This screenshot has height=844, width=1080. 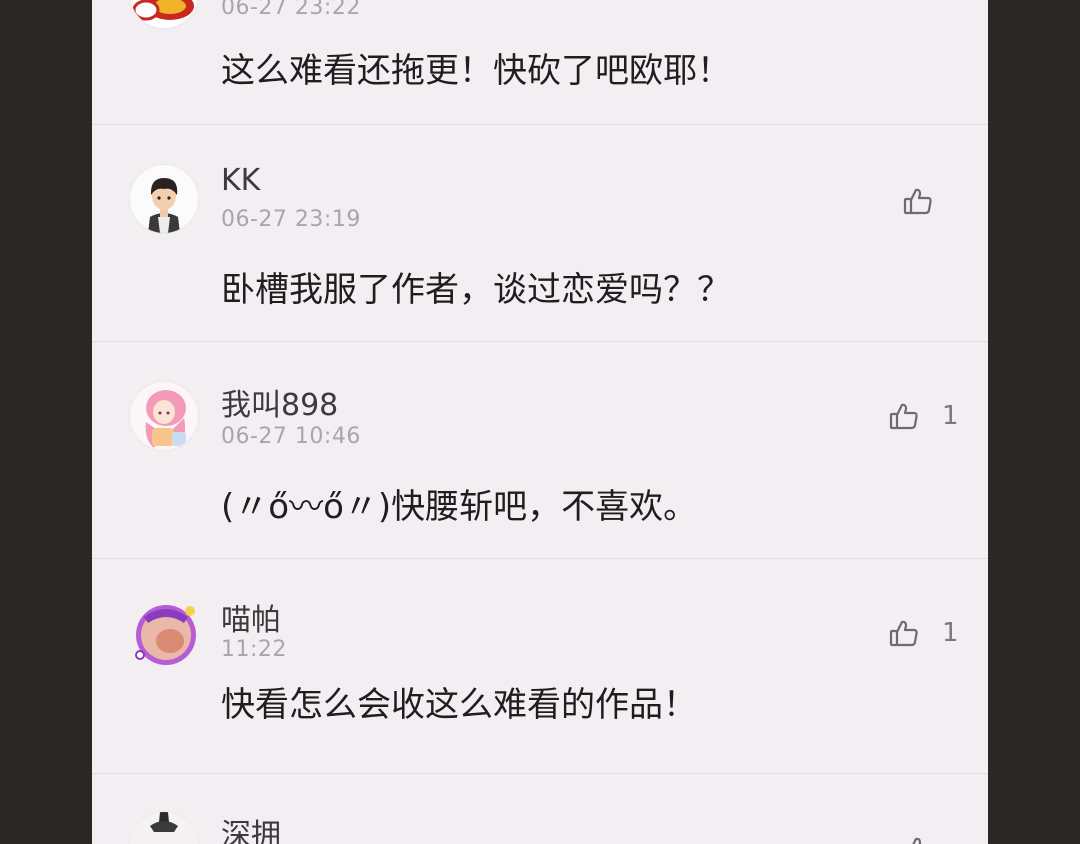 I want to click on comment-text: (〃ő〰ő〃)快腰斩吧，不喜欢。, so click(x=459, y=507).